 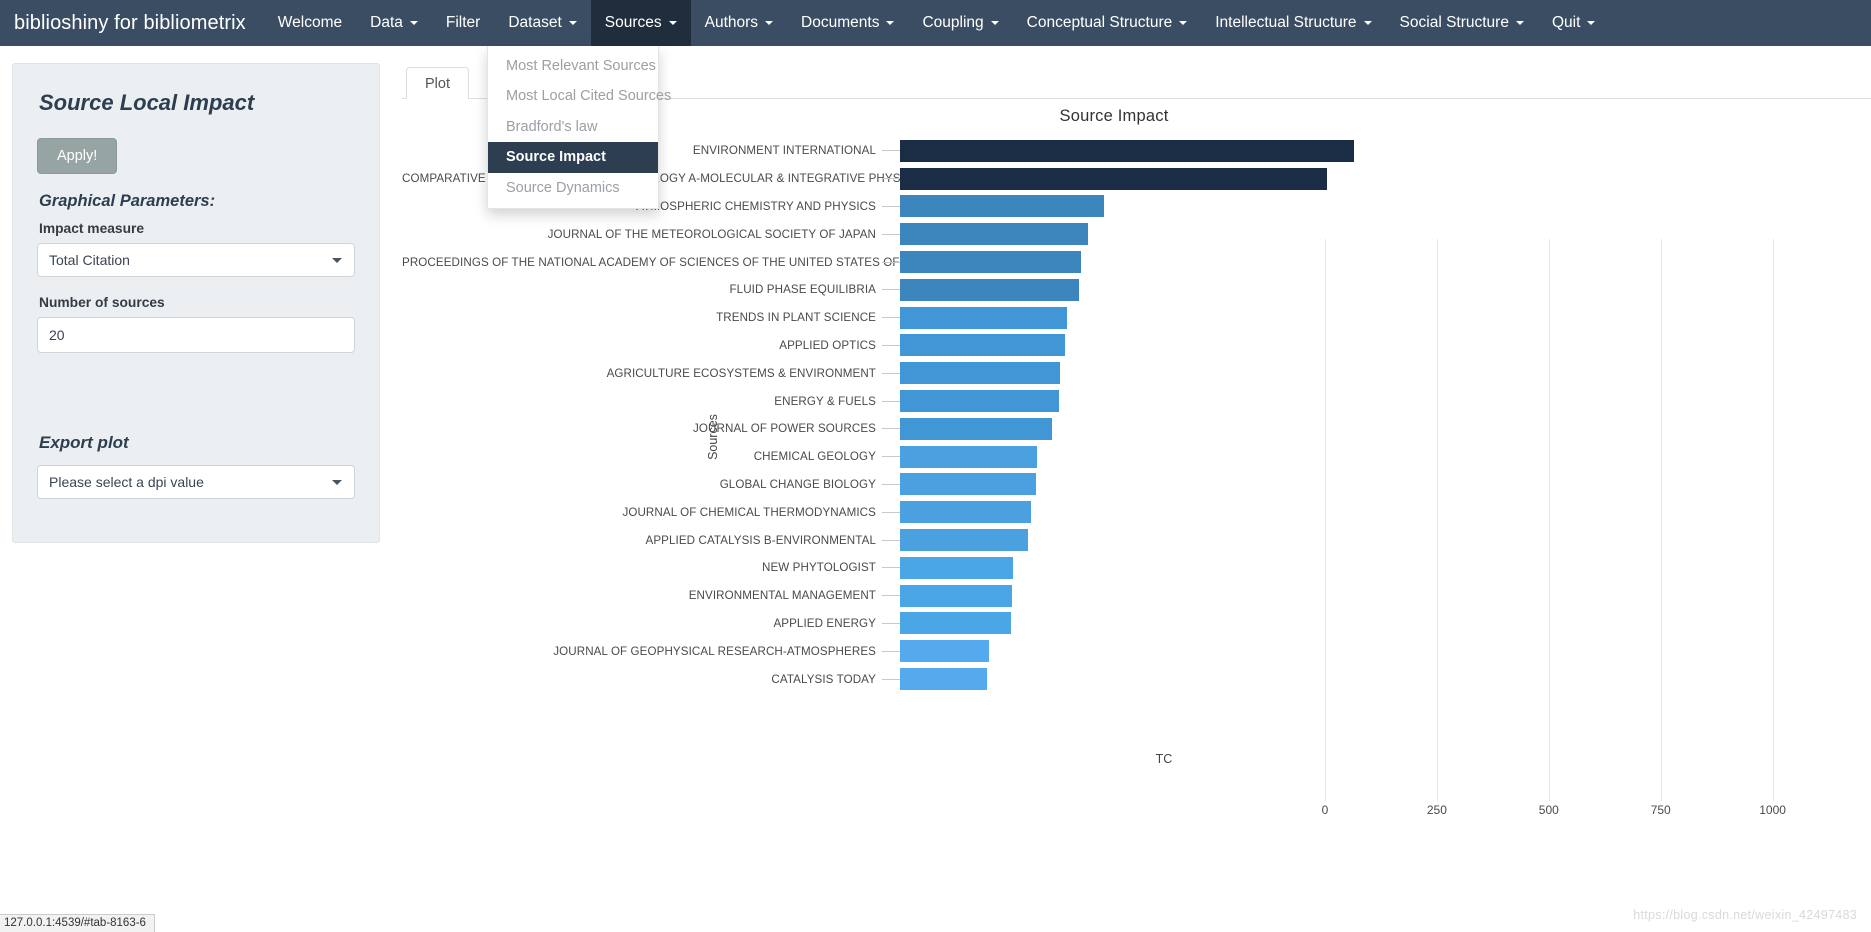 What do you see at coordinates (825, 401) in the screenshot?
I see `bar-category-label: ENERGY & FUELS` at bounding box center [825, 401].